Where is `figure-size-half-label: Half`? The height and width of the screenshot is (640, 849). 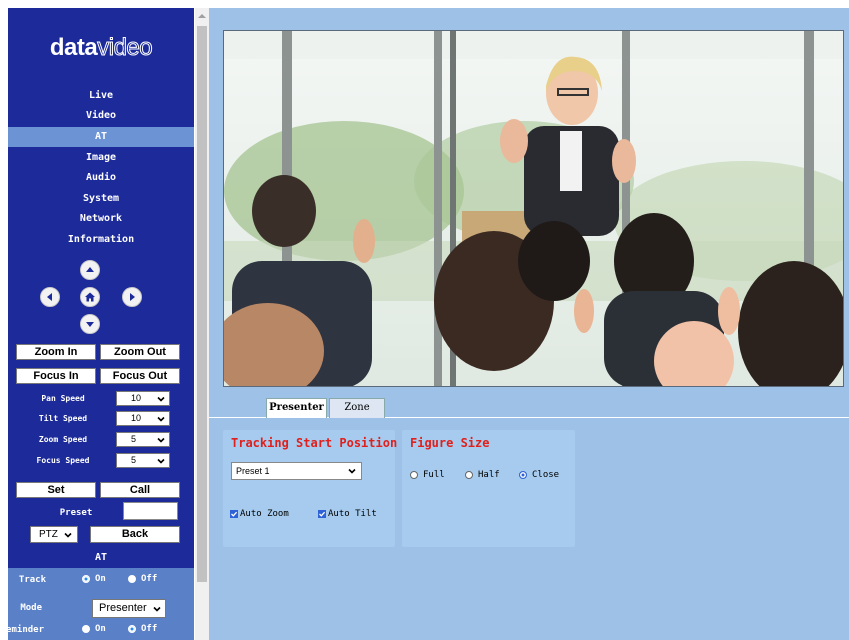
figure-size-half-label: Half is located at coordinates (489, 475).